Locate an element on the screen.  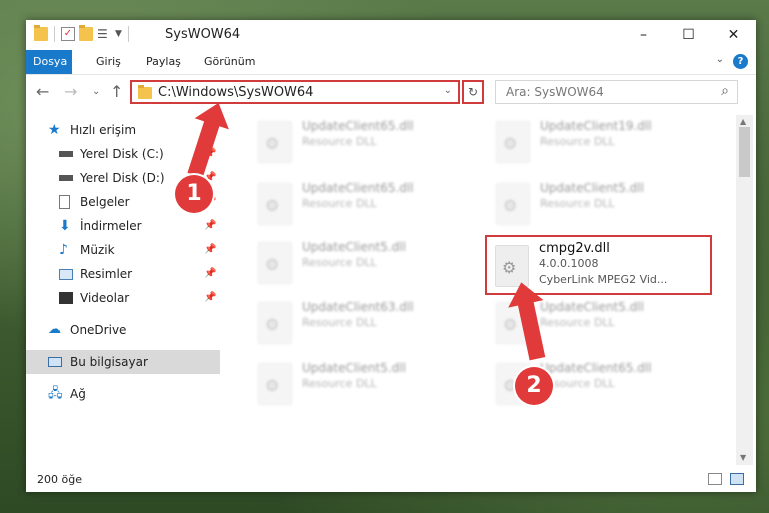
ribbon-tabs: Dosya Giriş Paylaş Görünüm ⌄ ? is located at coordinates (391, 62).